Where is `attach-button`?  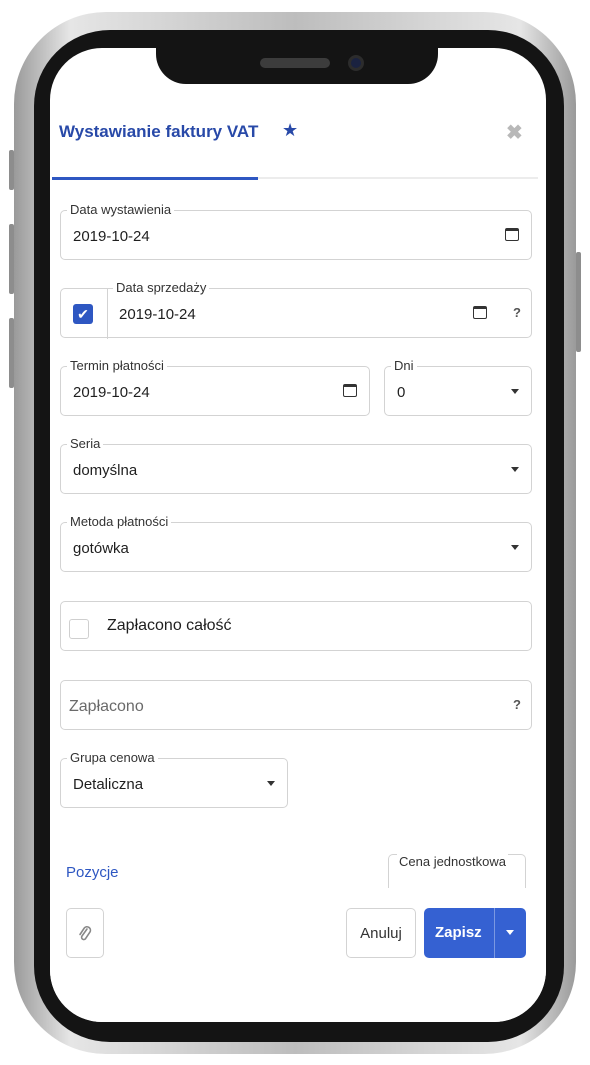
attach-button is located at coordinates (85, 933).